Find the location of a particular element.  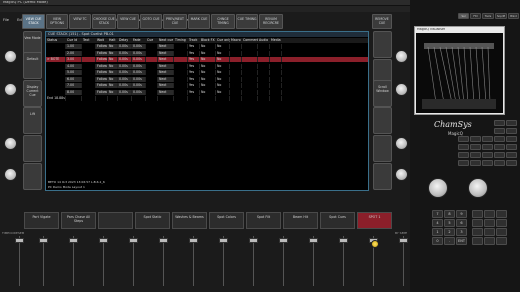

tab-cue-timing: CUE TIMING is located at coordinates (247, 21).